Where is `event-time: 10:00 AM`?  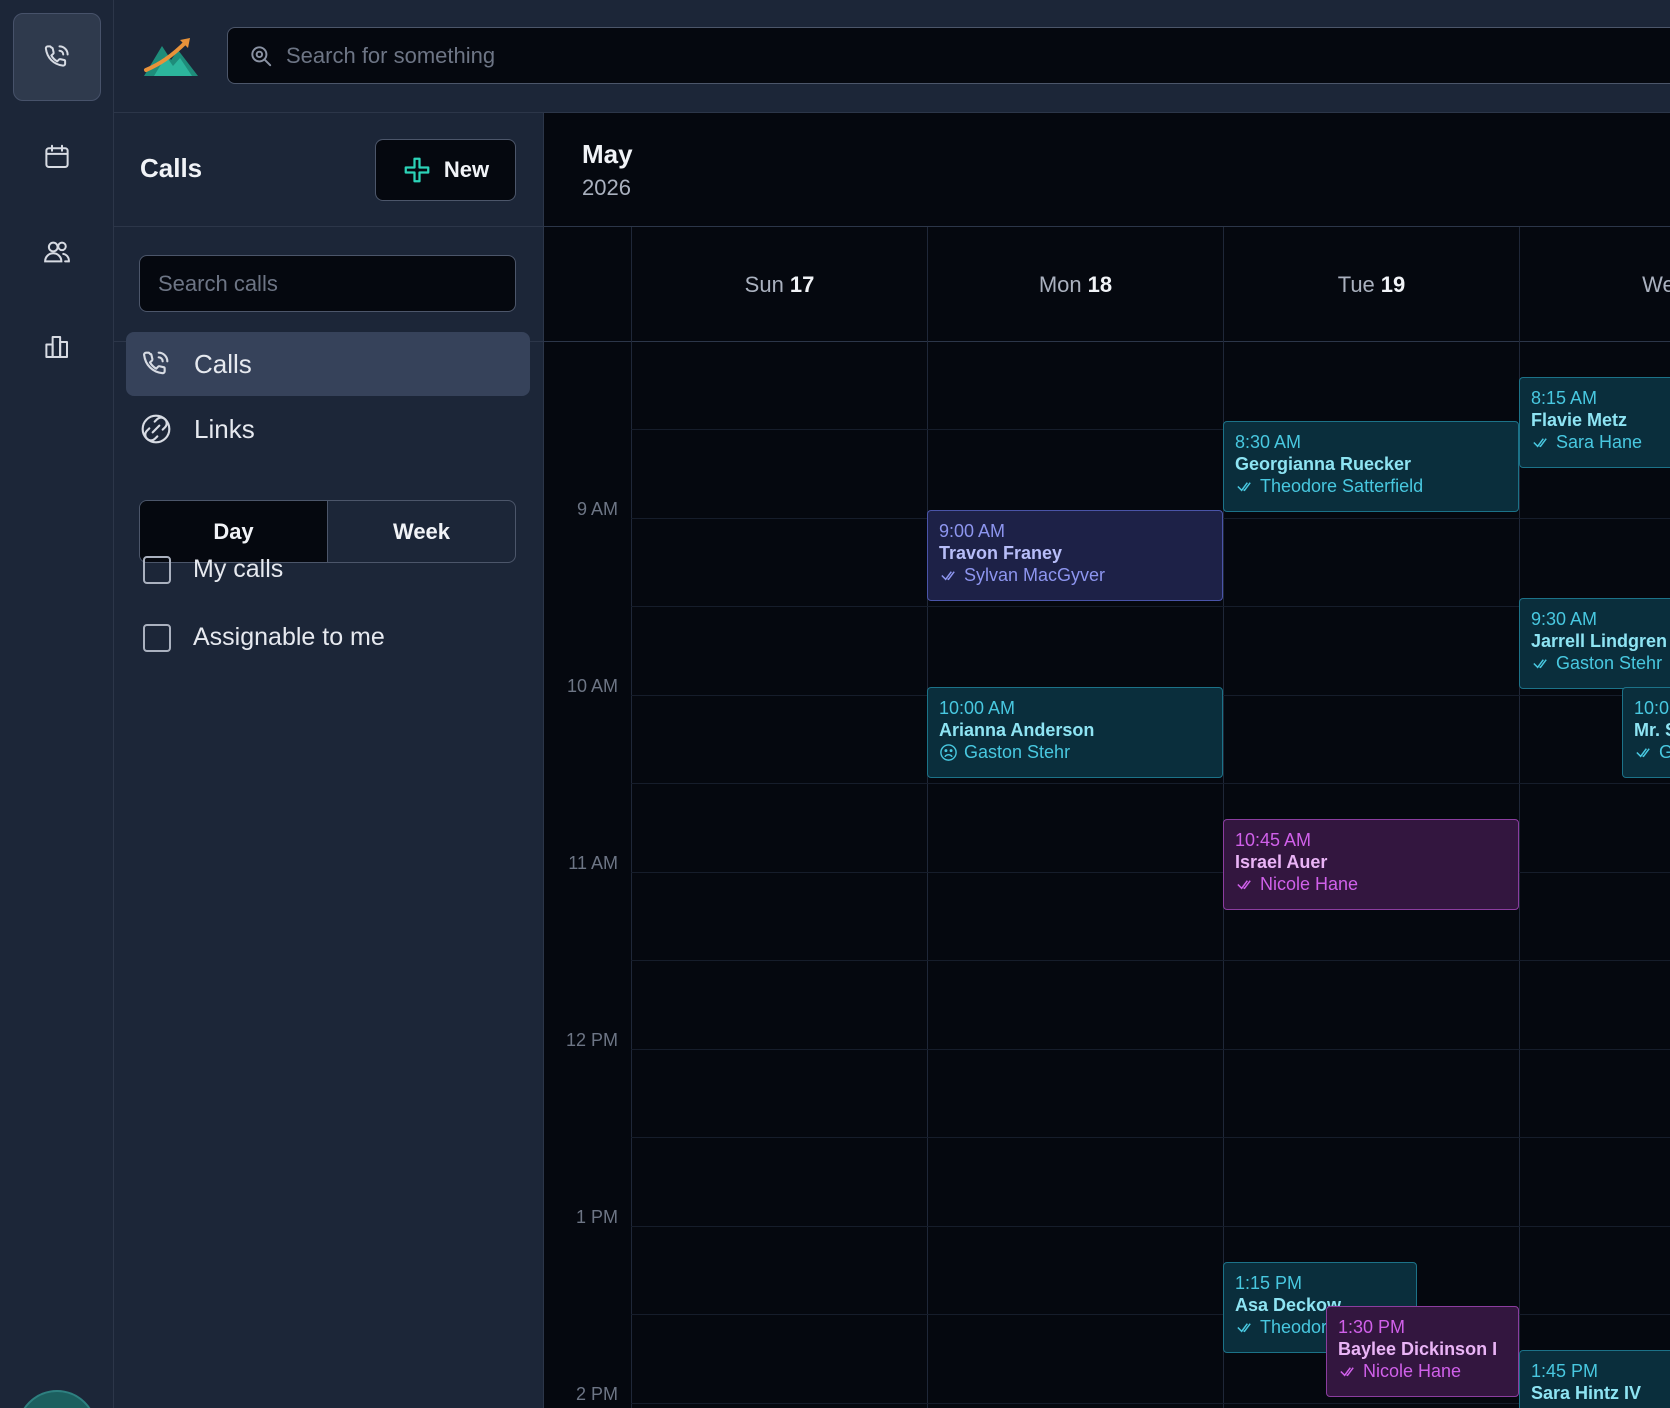 event-time: 10:00 AM is located at coordinates (977, 708).